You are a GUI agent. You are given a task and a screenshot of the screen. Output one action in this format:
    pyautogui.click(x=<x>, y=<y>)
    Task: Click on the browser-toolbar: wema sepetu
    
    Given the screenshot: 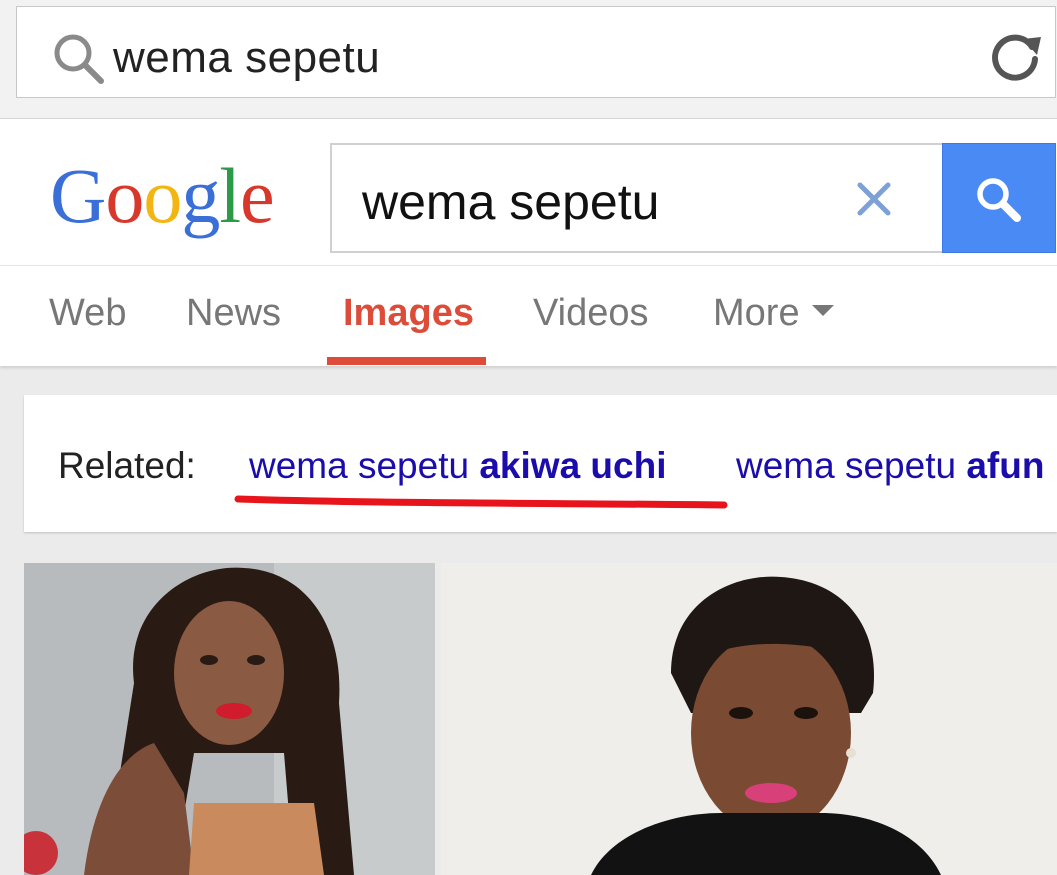 What is the action you would take?
    pyautogui.click(x=528, y=59)
    